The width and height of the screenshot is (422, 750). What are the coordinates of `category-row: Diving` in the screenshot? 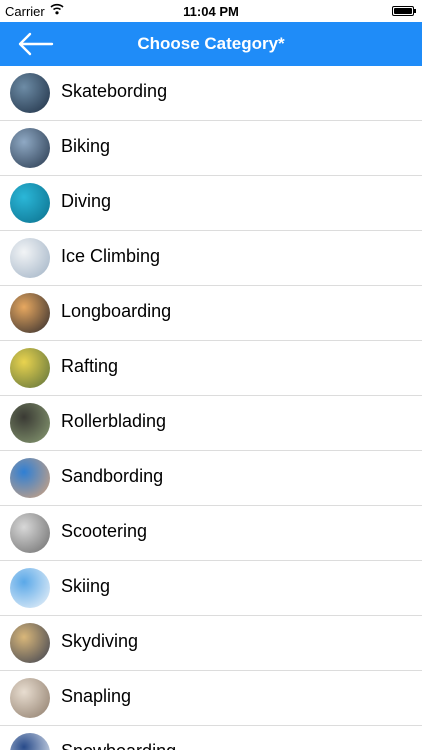 It's located at (211, 203).